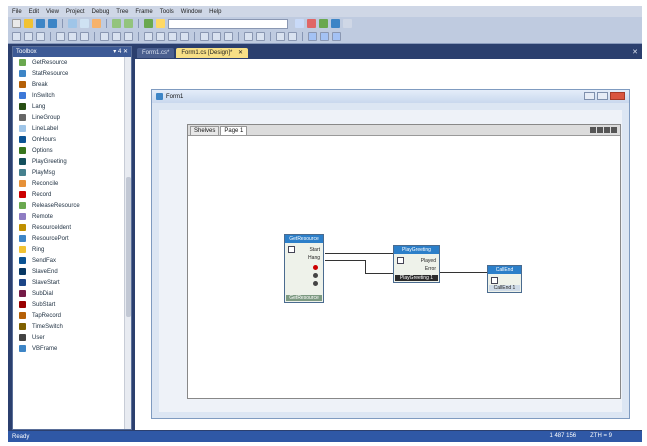 The width and height of the screenshot is (647, 446). Describe the element at coordinates (614, 130) in the screenshot. I see `nav-last-icon` at that location.